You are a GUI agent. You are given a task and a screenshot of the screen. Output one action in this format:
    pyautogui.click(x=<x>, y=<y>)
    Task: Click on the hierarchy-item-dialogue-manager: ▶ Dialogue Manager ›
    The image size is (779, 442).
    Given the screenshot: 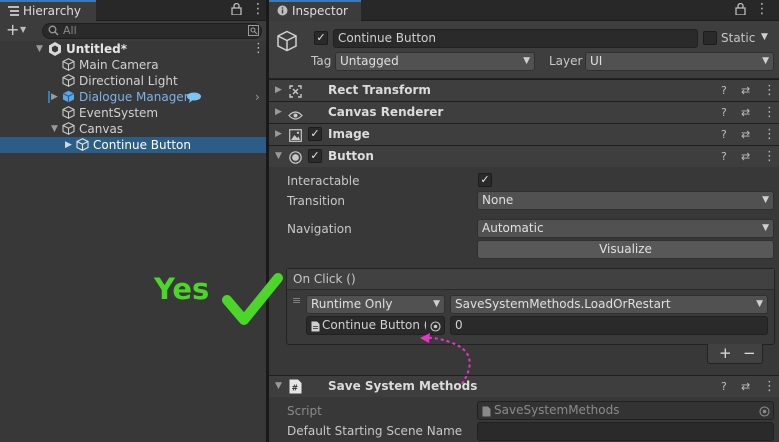 What is the action you would take?
    pyautogui.click(x=133, y=97)
    